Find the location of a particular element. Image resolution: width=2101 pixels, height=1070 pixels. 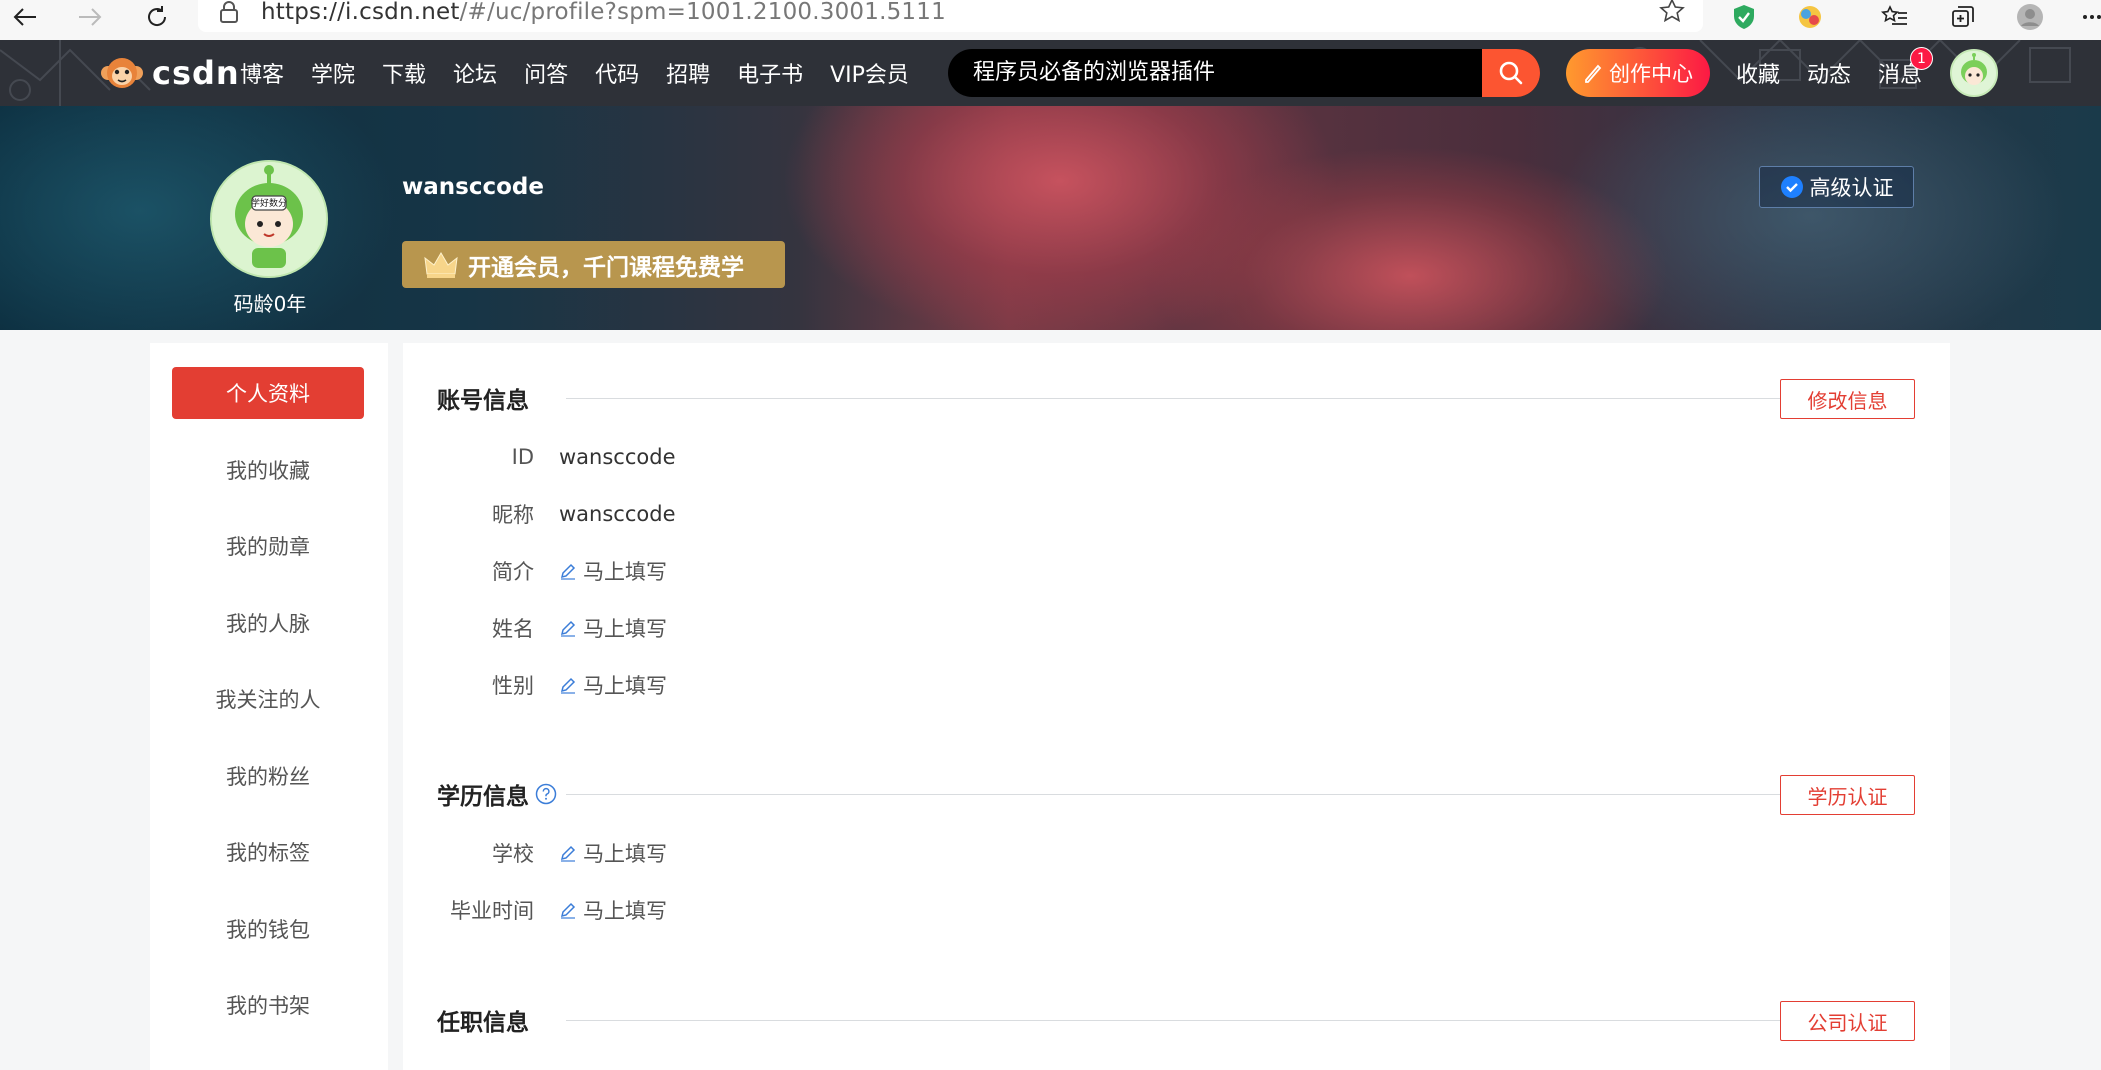

search-input: 程序员必备的浏览器插件 is located at coordinates (1094, 73).